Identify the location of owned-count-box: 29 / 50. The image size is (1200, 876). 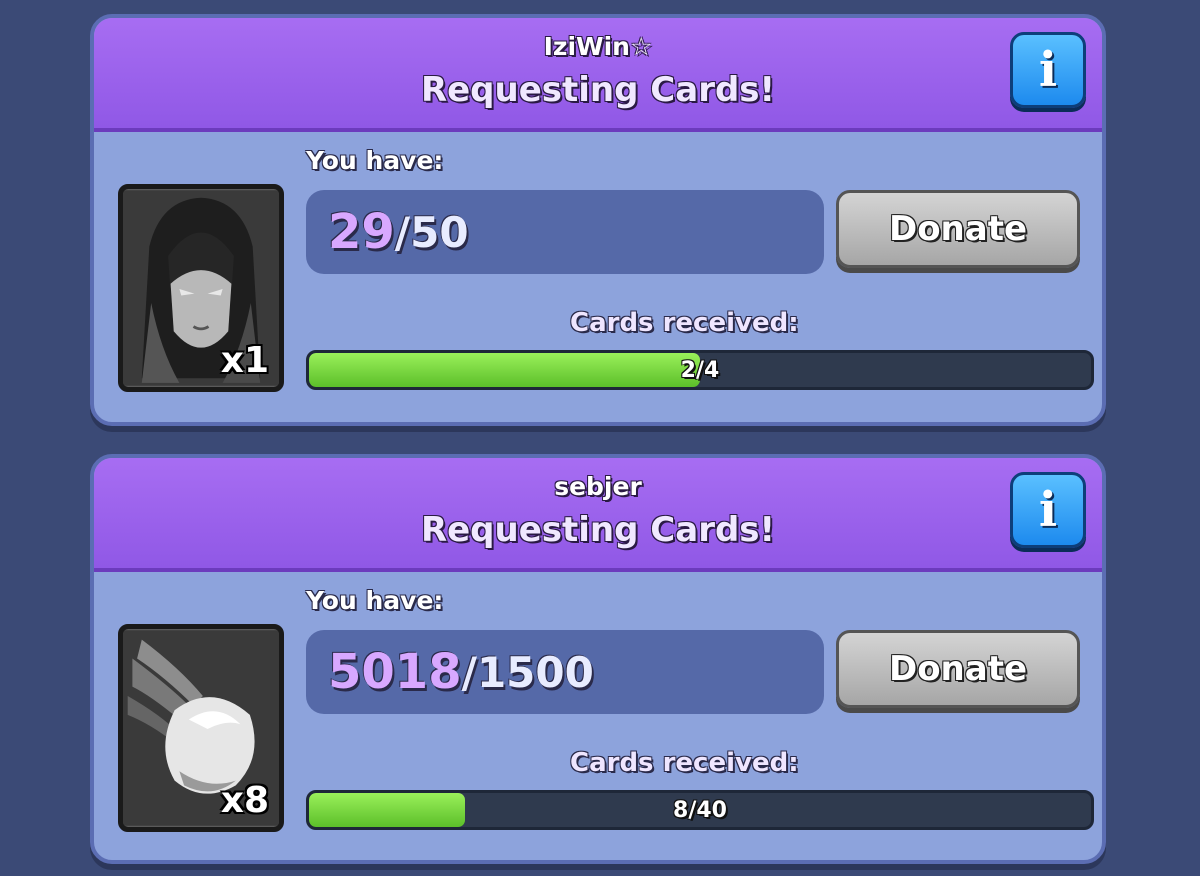
(565, 232).